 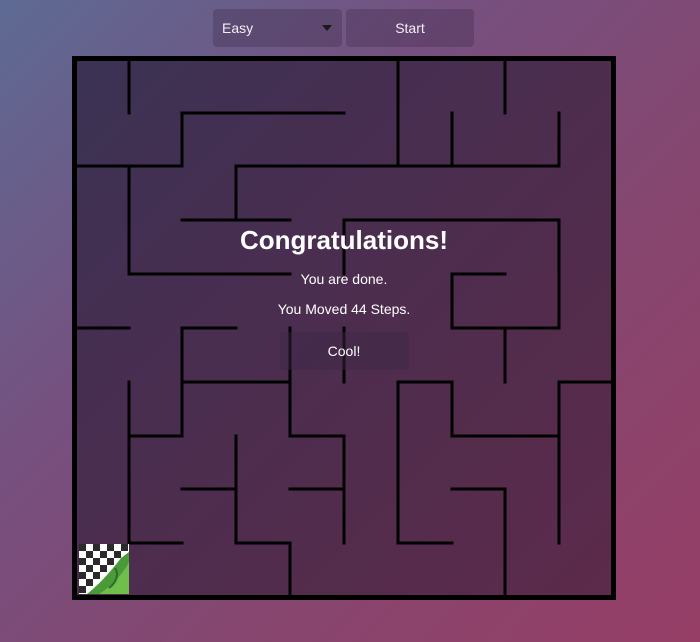 I want to click on completion-text: You are done., so click(x=344, y=279).